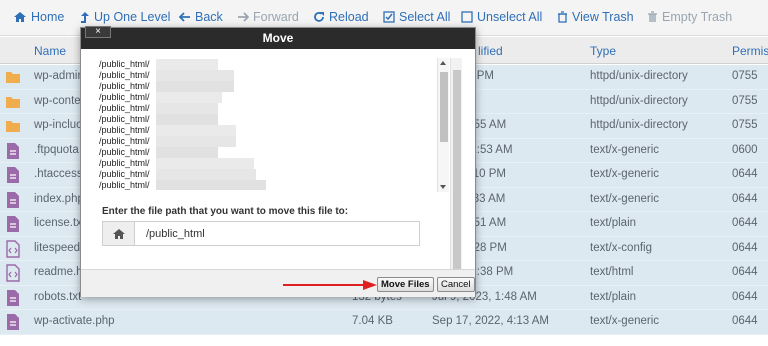 Image resolution: width=768 pixels, height=346 pixels. Describe the element at coordinates (443, 187) in the screenshot. I see `scroll-down-icon` at that location.